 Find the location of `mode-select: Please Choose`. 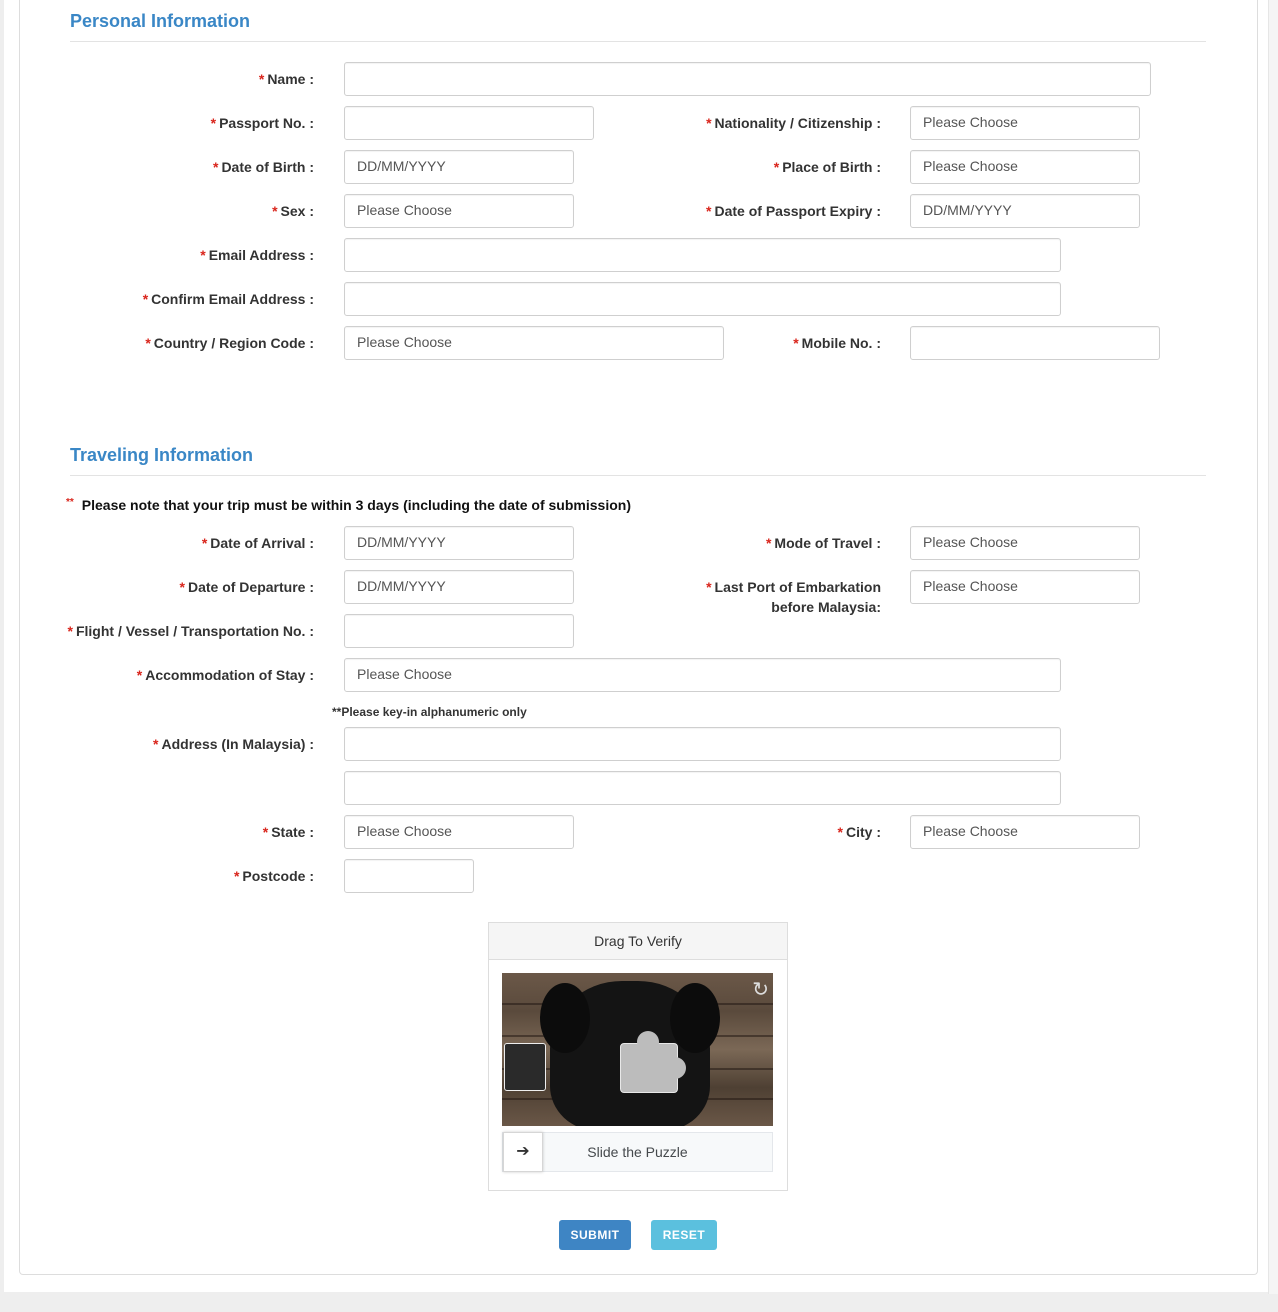

mode-select: Please Choose is located at coordinates (1025, 543).